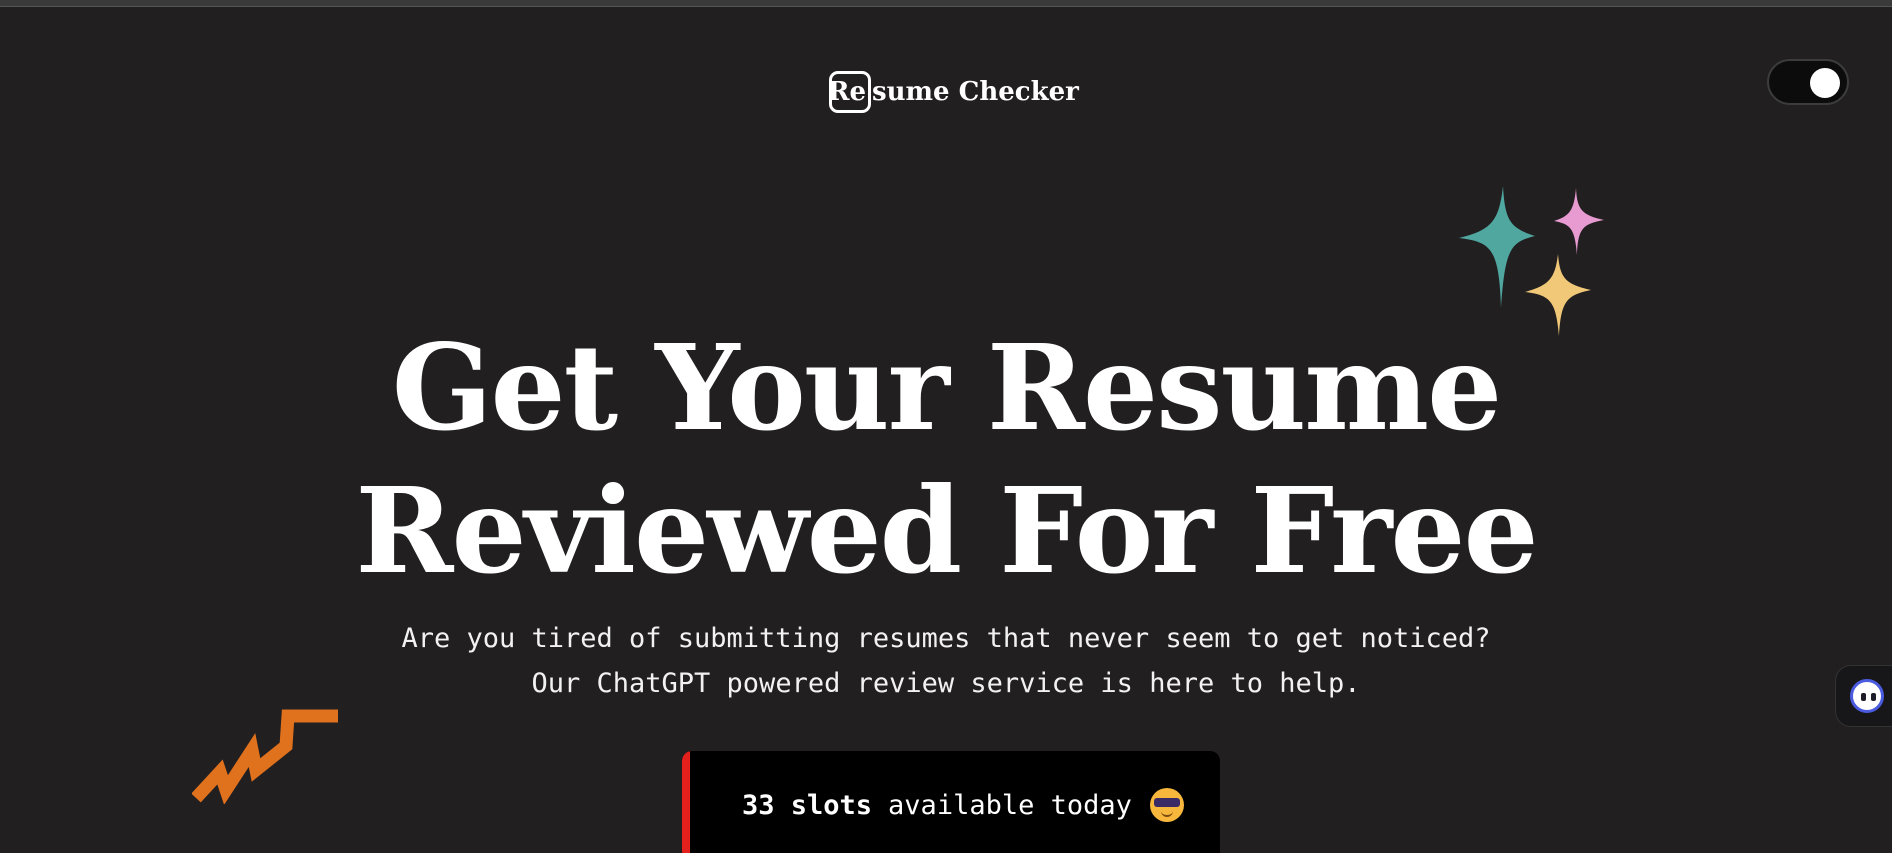 Image resolution: width=1892 pixels, height=853 pixels. What do you see at coordinates (1166, 805) in the screenshot?
I see `cool-face-emoji-icon` at bounding box center [1166, 805].